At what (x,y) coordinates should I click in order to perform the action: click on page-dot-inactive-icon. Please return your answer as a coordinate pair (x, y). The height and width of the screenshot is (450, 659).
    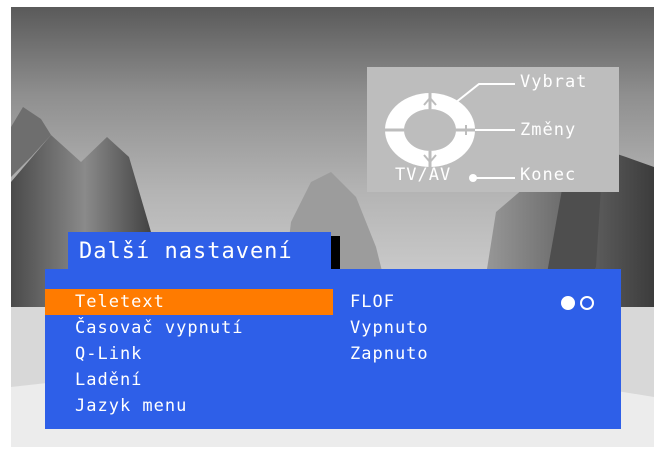
    Looking at the image, I should click on (587, 303).